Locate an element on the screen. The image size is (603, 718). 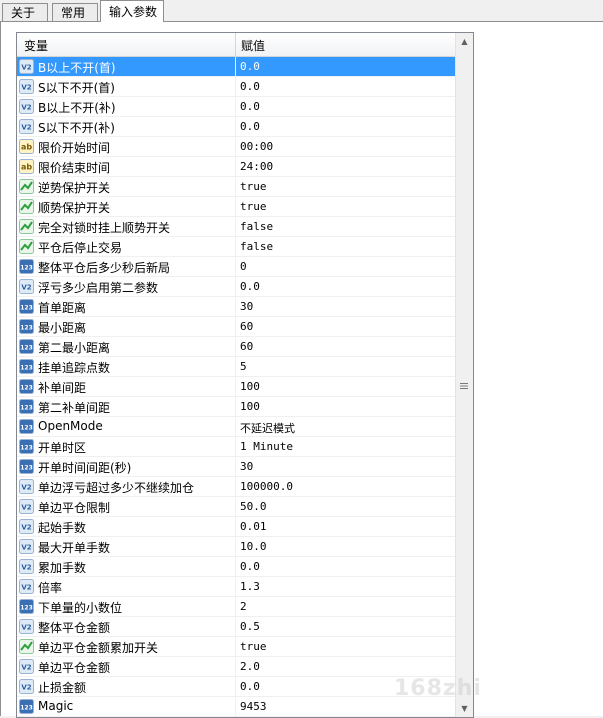
tab-common: 常用 is located at coordinates (75, 12).